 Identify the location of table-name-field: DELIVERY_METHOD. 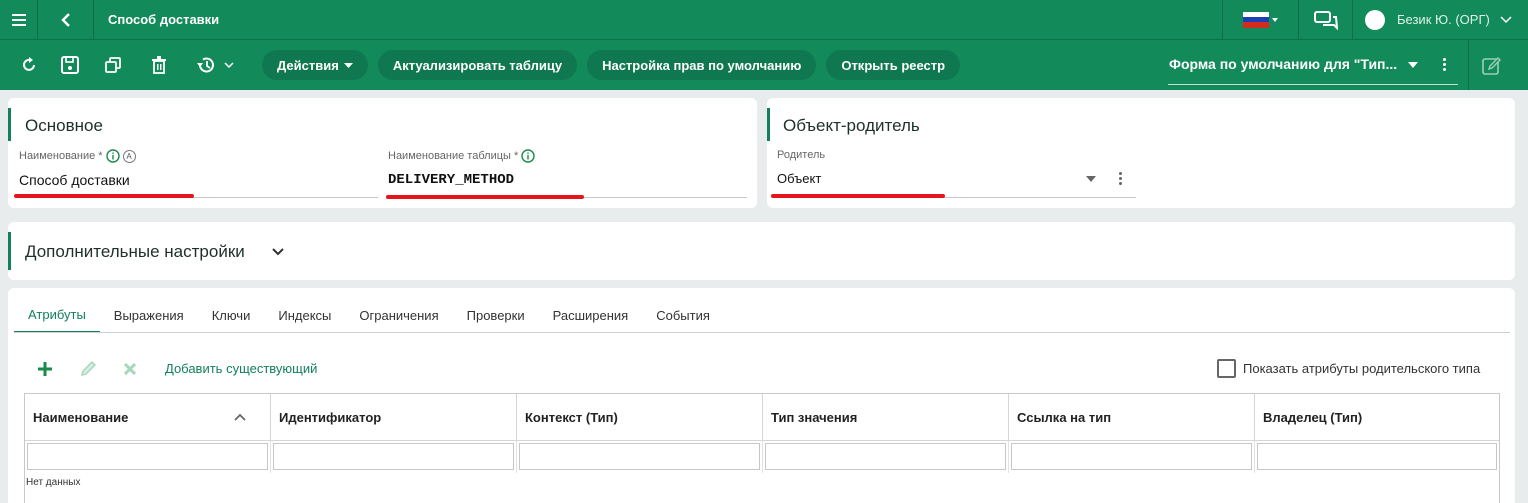
(451, 180).